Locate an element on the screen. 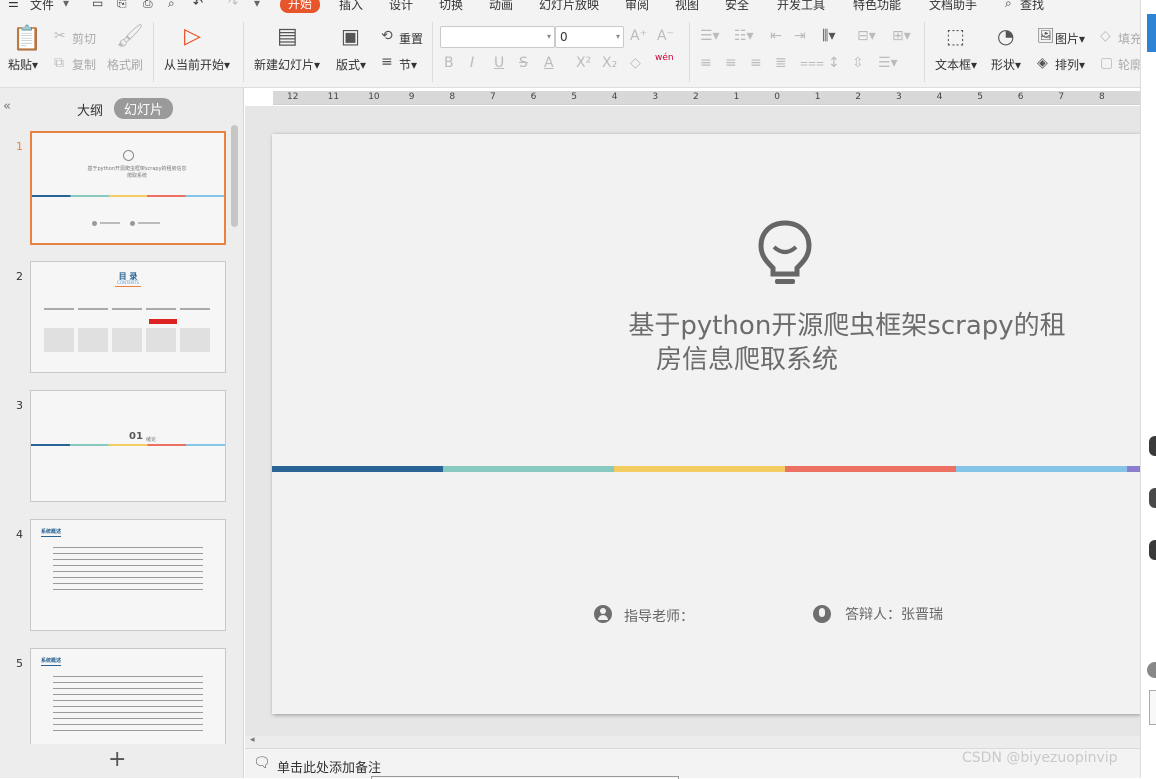 The image size is (1156, 779). format-painter-button: 格式刷 is located at coordinates (125, 64).